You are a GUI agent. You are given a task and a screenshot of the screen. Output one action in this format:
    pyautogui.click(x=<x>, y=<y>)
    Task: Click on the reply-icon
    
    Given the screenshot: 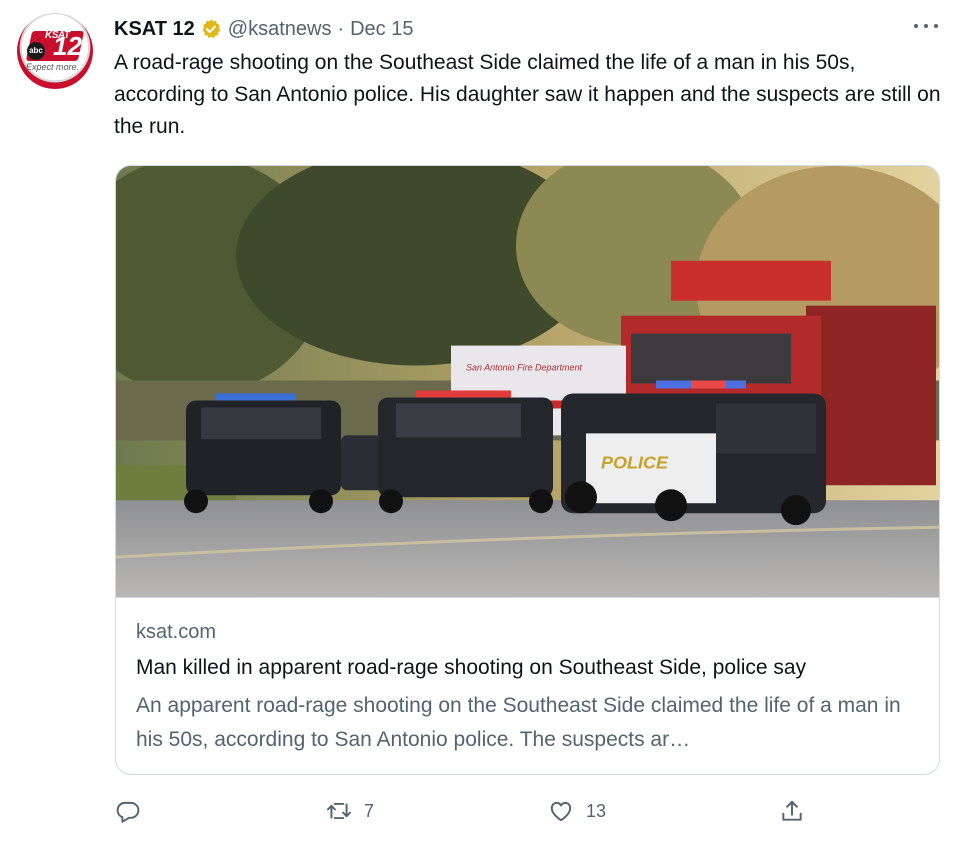 What is the action you would take?
    pyautogui.click(x=128, y=812)
    